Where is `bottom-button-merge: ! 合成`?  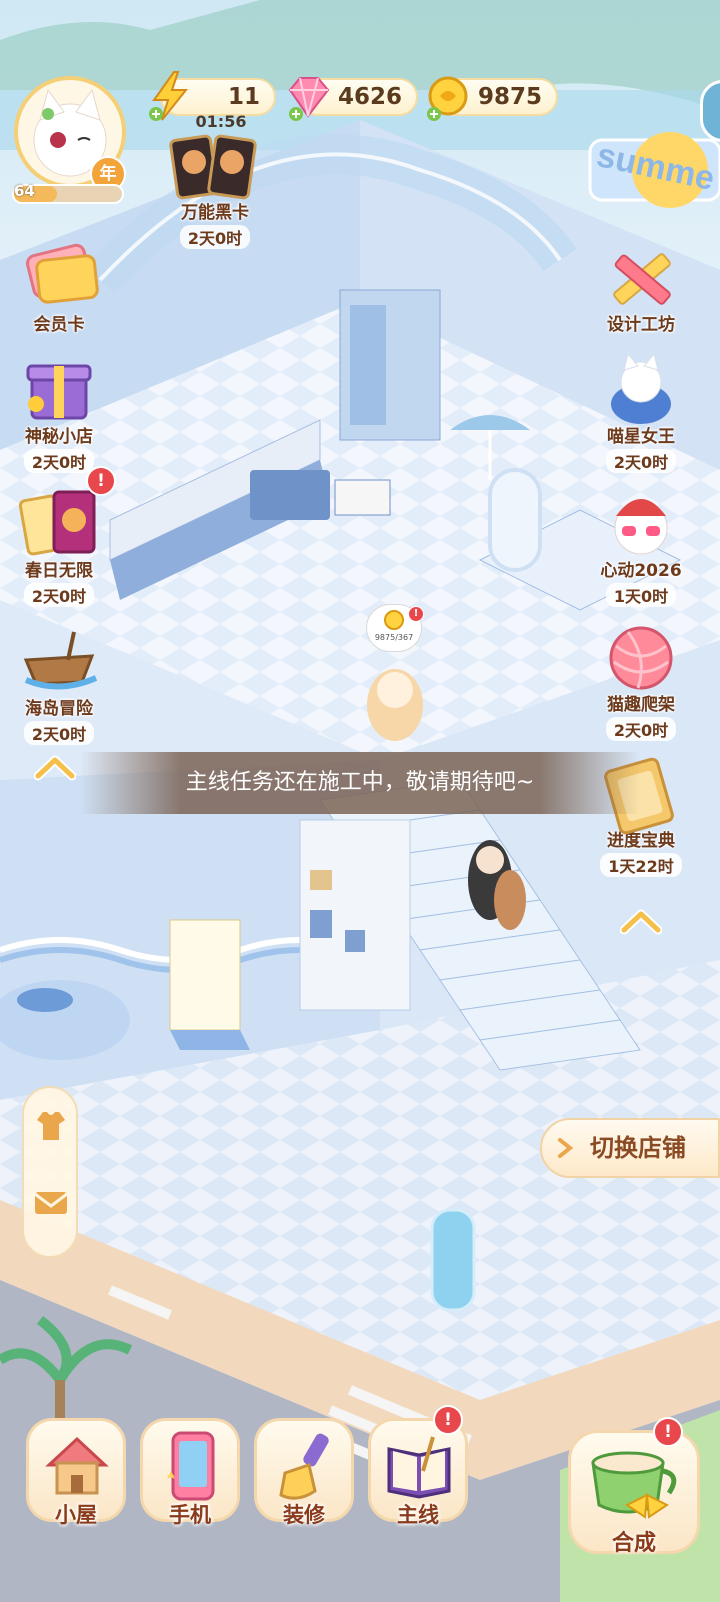
bottom-button-merge: ! 合成 is located at coordinates (634, 1486).